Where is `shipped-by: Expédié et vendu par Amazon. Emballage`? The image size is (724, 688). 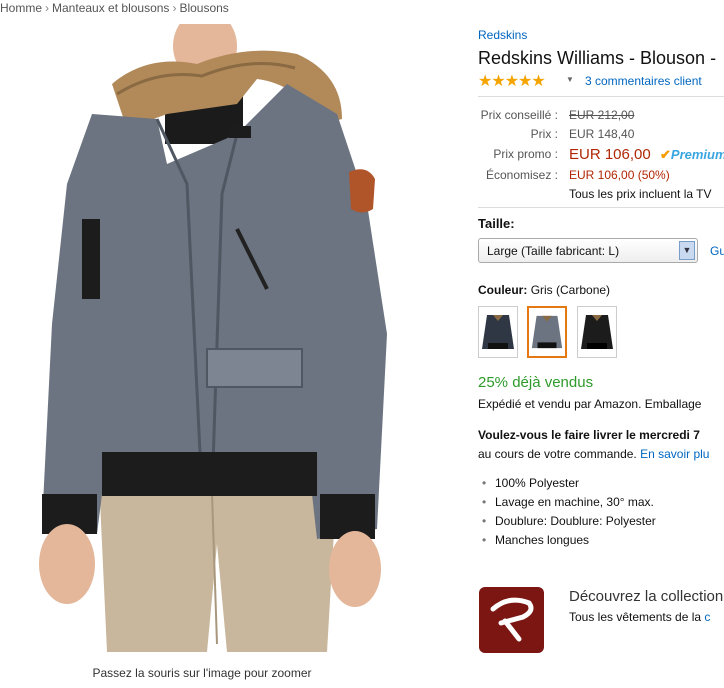
shipped-by: Expédié et vendu par Amazon. Emballage is located at coordinates (590, 404).